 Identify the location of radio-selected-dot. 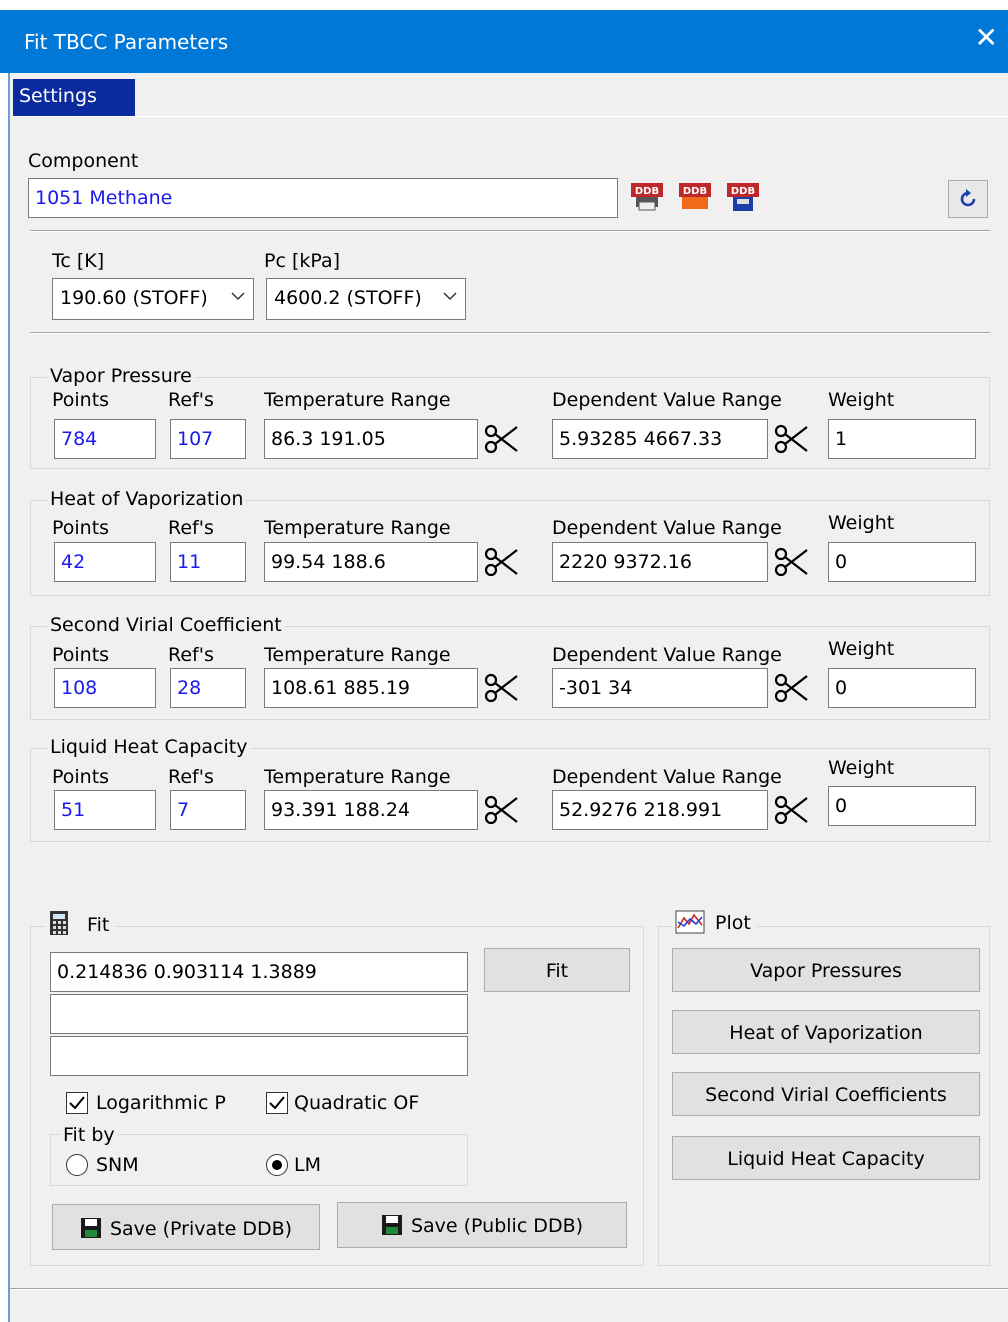
(277, 1165).